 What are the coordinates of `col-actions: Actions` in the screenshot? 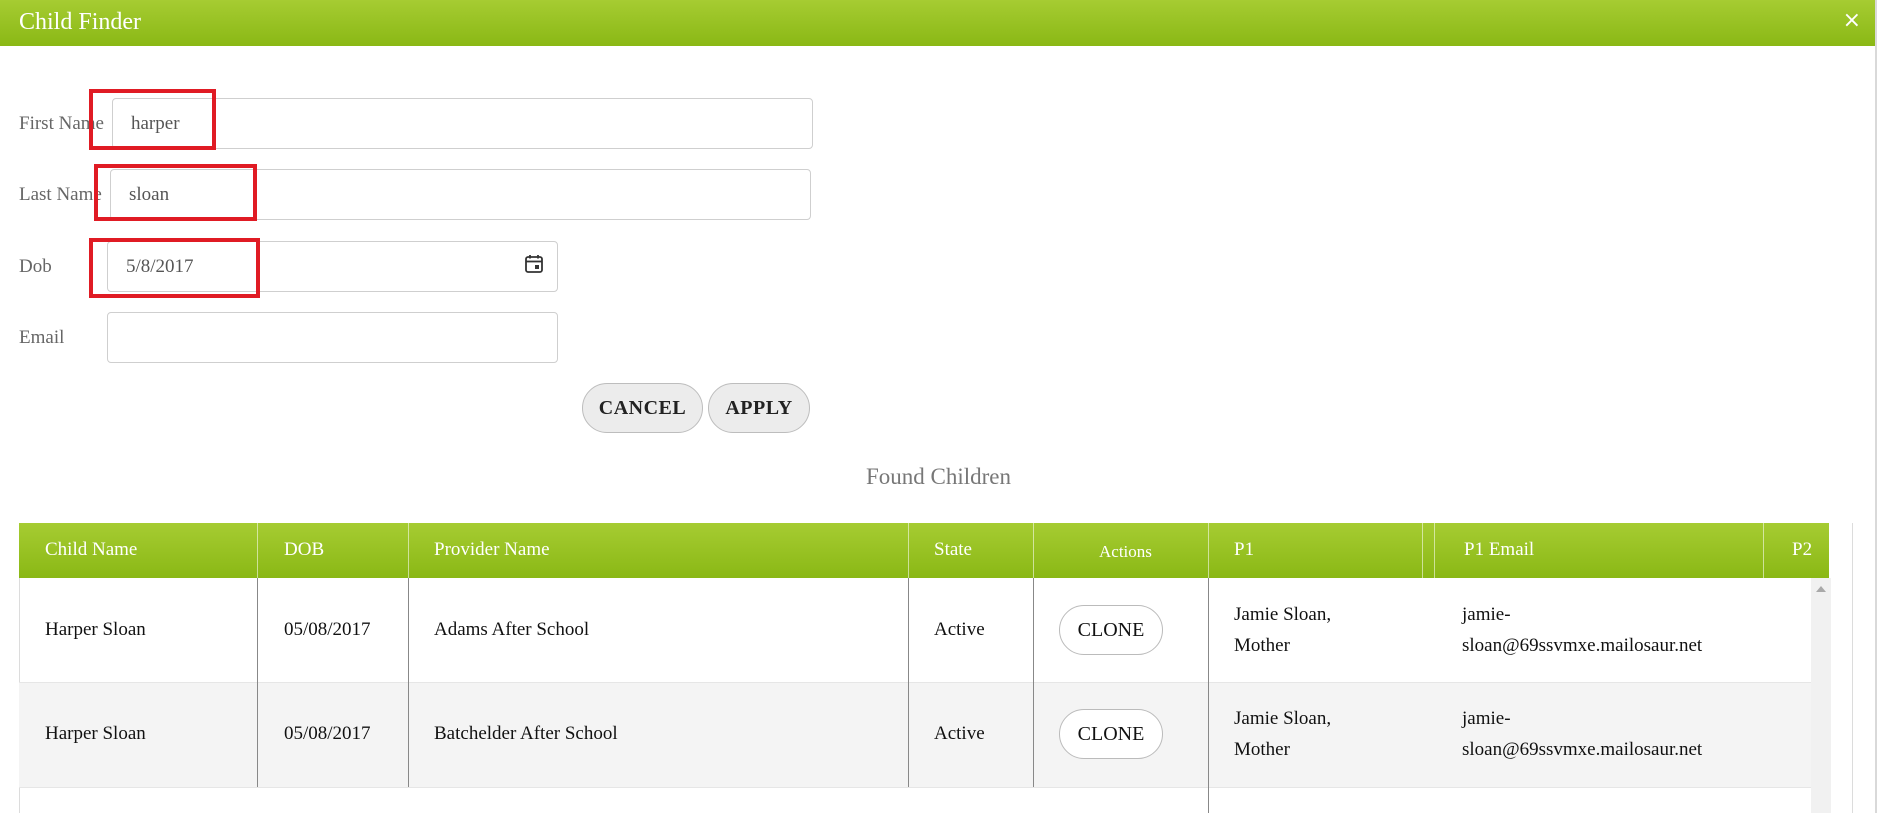 It's located at (1125, 551).